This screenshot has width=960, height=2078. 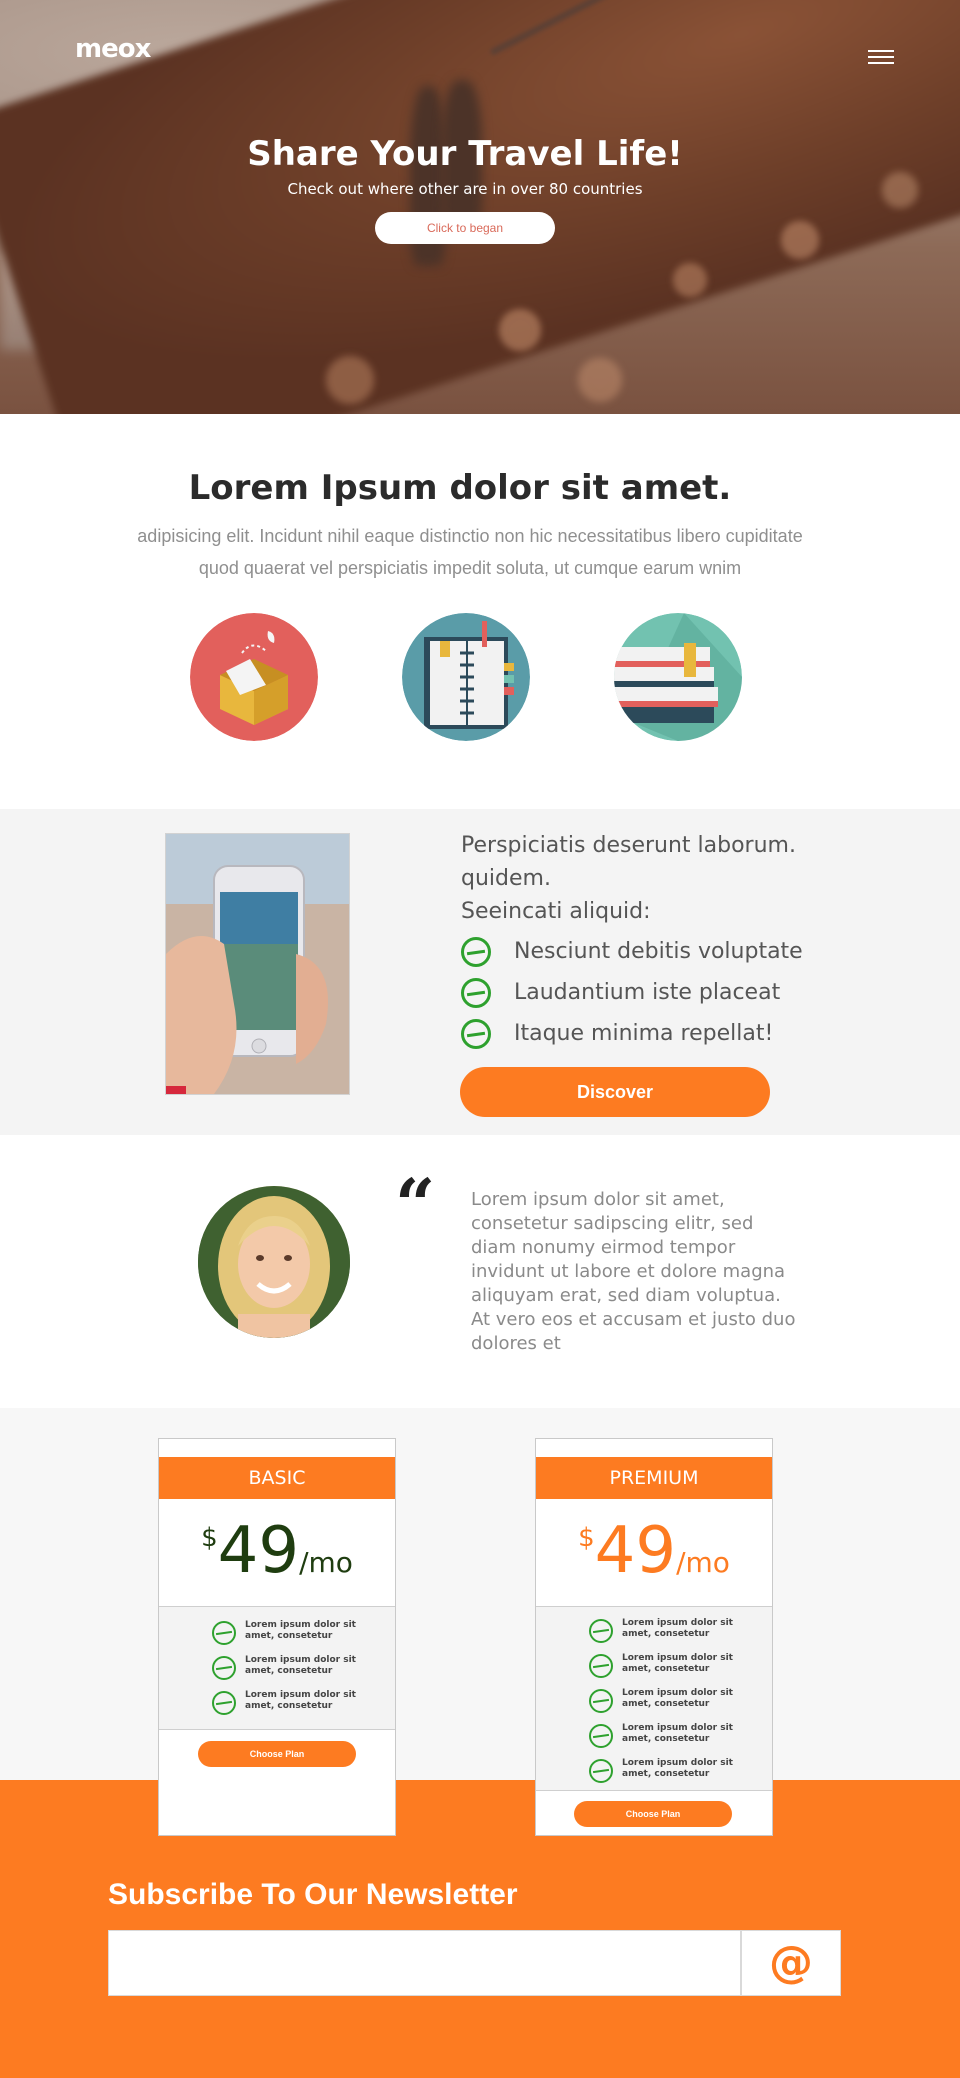 What do you see at coordinates (313, 1894) in the screenshot?
I see `newsletter-title: Subscribe To Our Newsletter` at bounding box center [313, 1894].